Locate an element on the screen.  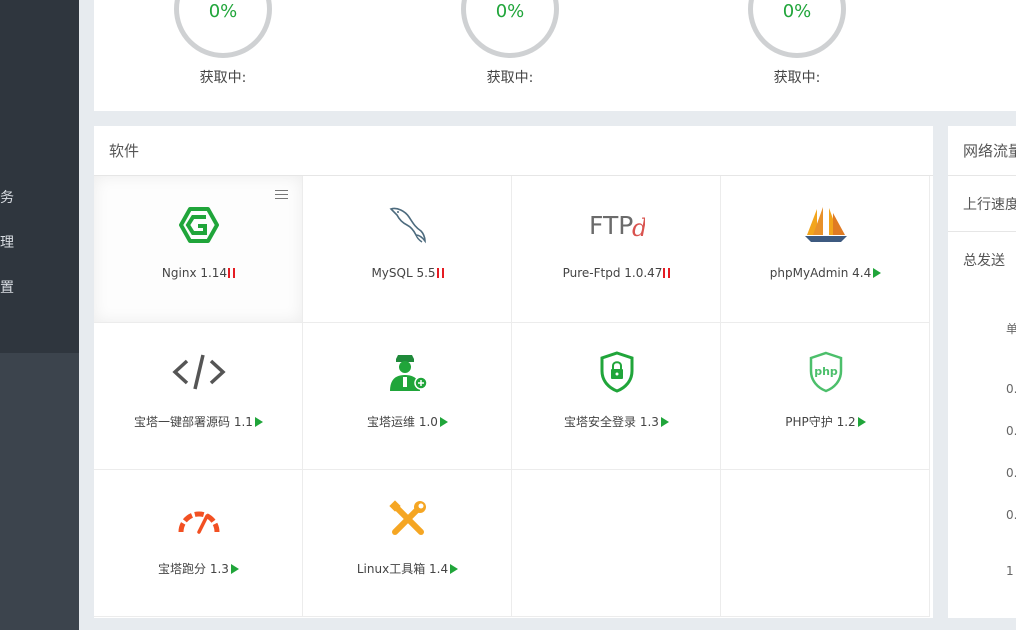
software-item-deploy: 宝塔一键部署源码 1.1 is located at coordinates (198, 396).